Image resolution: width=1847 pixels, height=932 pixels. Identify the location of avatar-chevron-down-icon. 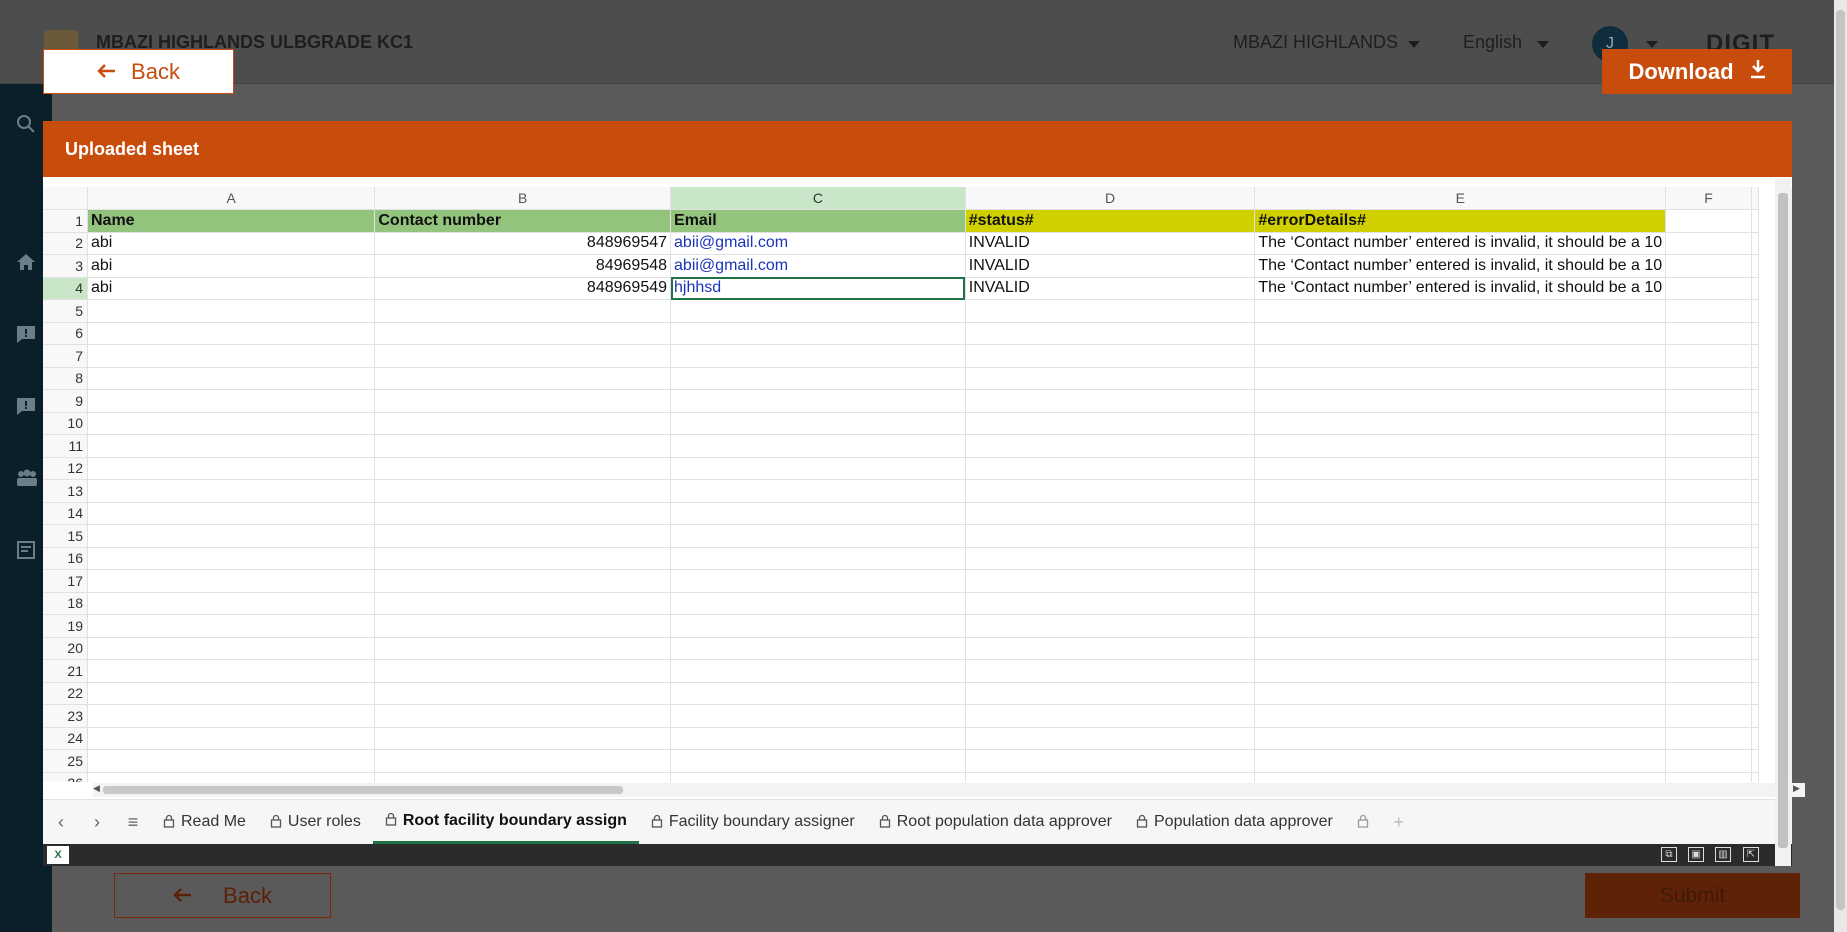
(1652, 44).